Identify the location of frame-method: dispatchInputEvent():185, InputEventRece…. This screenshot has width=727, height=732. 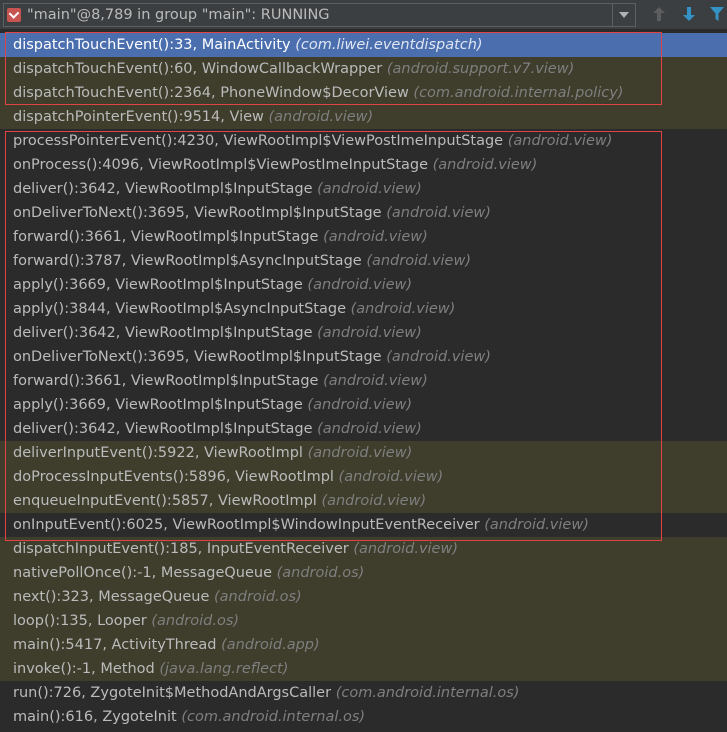
(181, 549).